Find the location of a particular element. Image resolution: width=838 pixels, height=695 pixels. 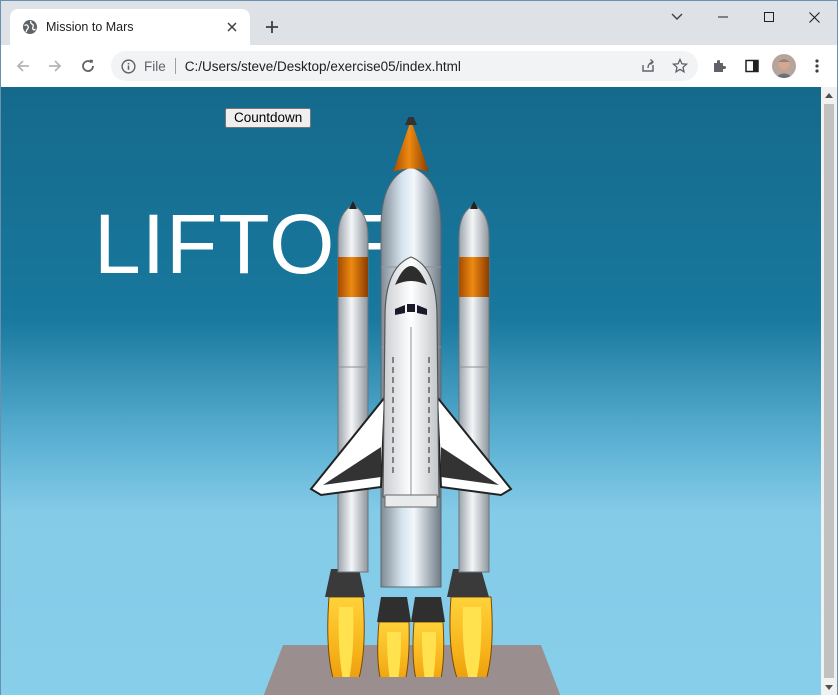

scroll-down-arrow-icon is located at coordinates (829, 687).